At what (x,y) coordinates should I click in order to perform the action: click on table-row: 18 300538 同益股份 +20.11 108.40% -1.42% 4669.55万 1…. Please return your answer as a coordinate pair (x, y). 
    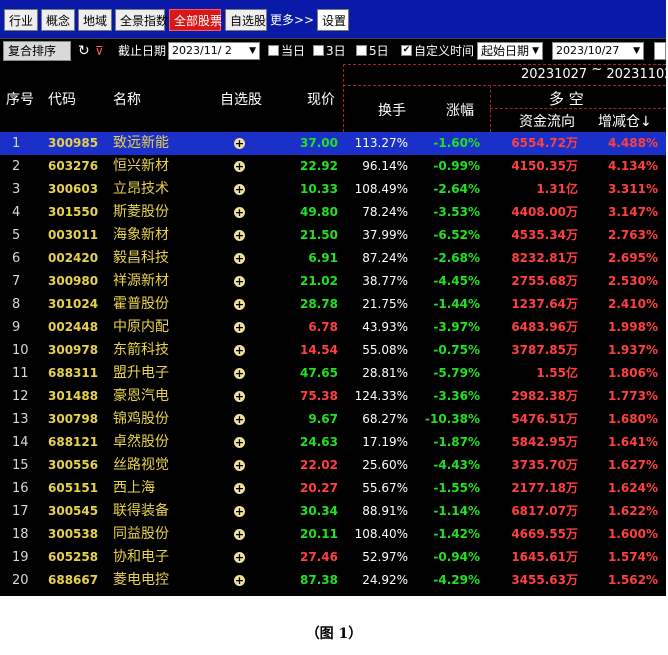
    Looking at the image, I should click on (333, 534).